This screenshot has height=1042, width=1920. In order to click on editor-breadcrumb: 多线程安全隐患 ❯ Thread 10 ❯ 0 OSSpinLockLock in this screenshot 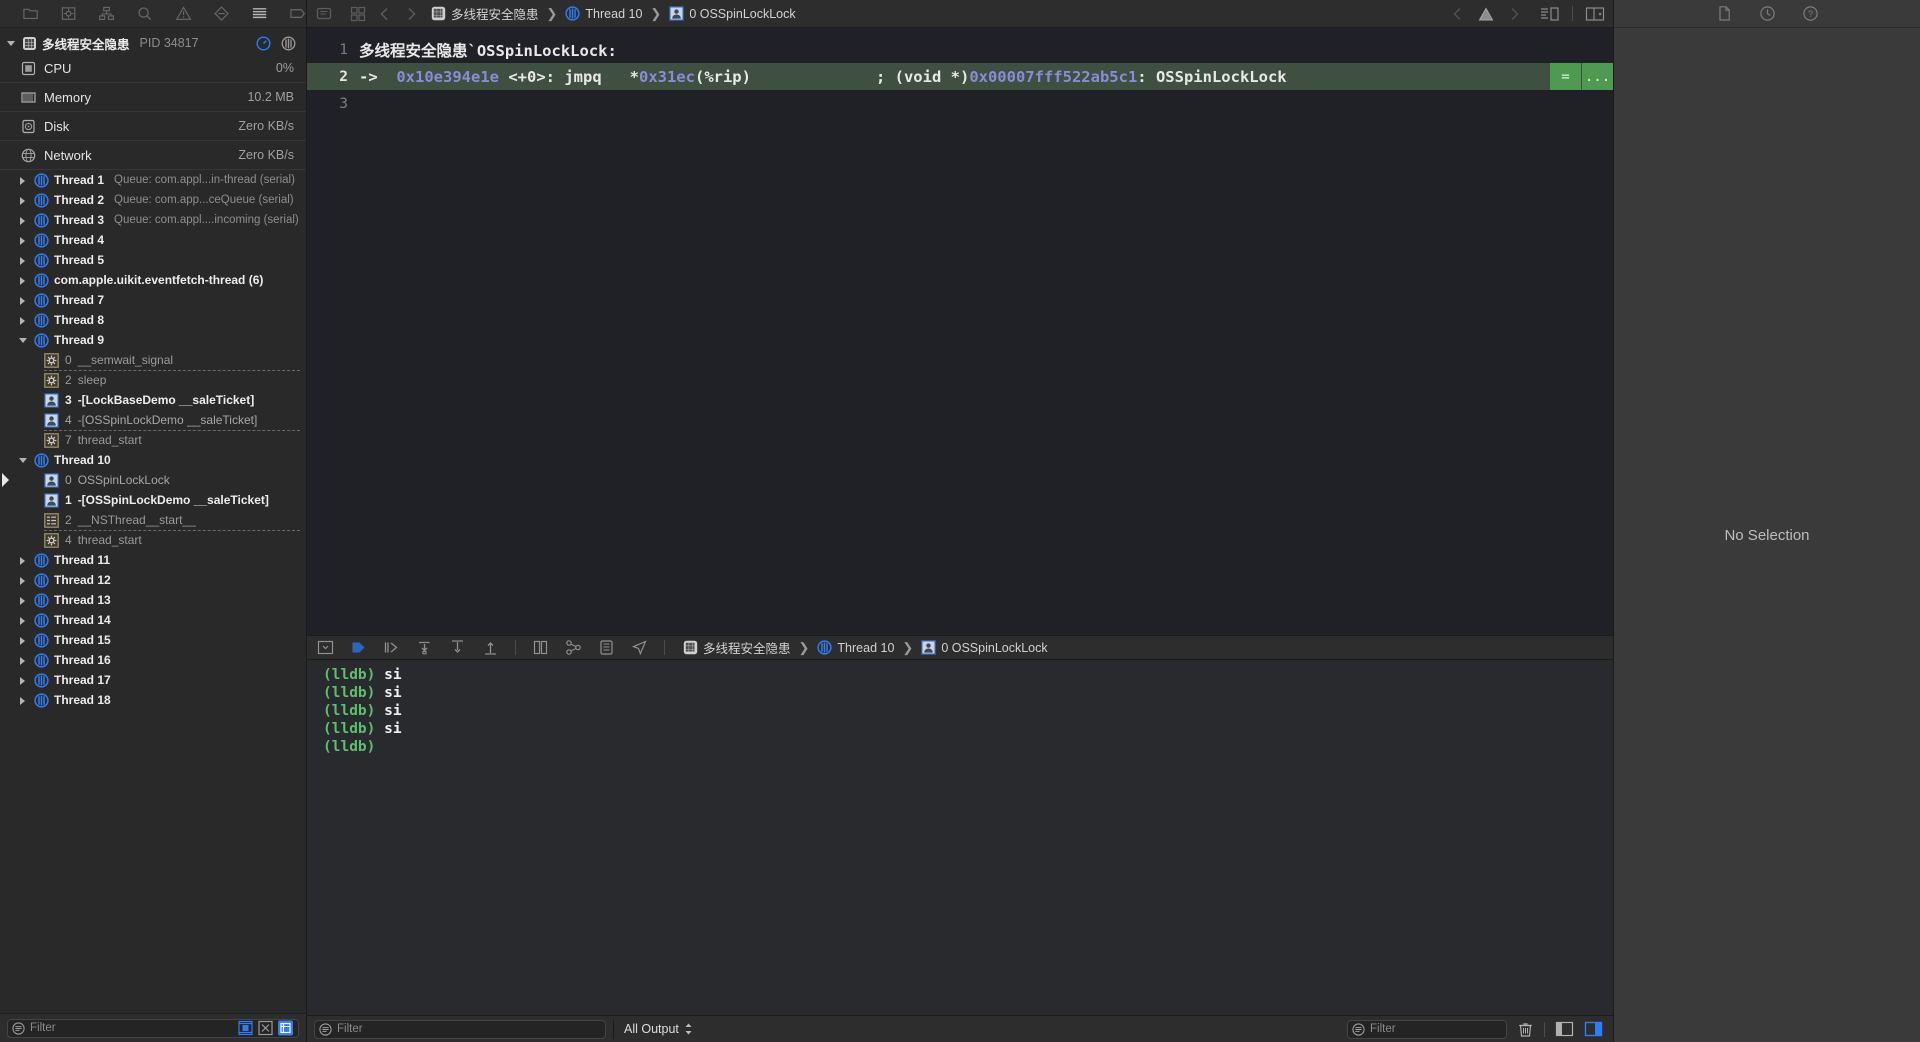, I will do `click(613, 13)`.